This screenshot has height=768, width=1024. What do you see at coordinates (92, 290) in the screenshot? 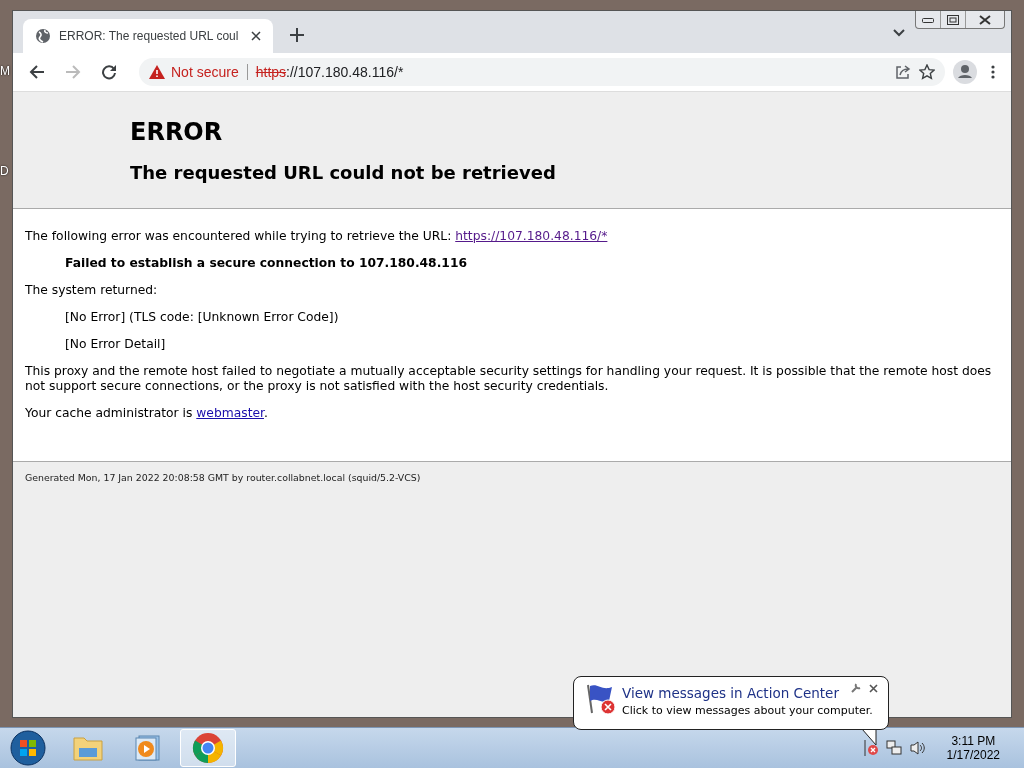
I see `system-label: The system returned:` at bounding box center [92, 290].